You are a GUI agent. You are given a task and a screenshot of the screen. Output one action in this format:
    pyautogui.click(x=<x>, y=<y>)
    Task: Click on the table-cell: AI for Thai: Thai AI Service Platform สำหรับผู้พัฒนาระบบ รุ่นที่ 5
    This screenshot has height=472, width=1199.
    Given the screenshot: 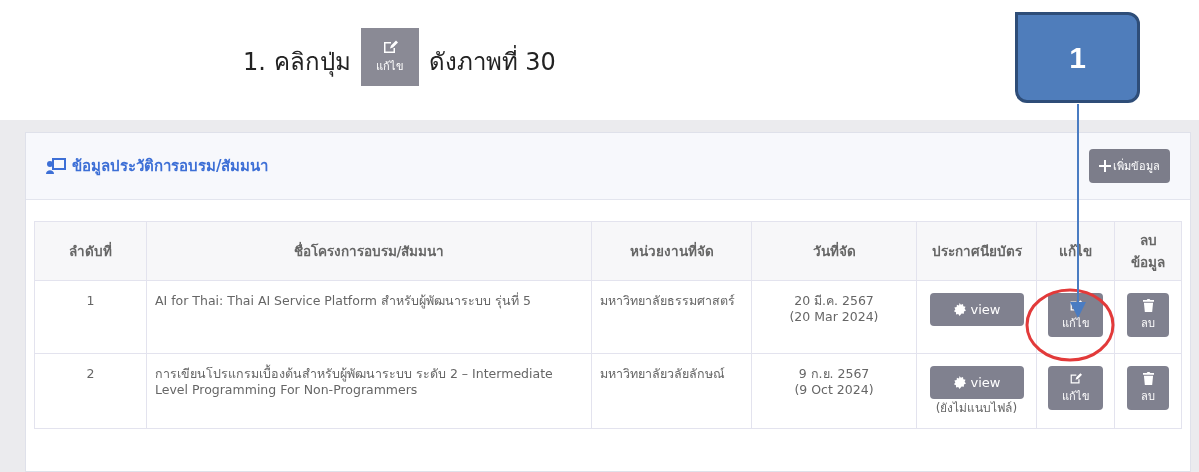 What is the action you would take?
    pyautogui.click(x=369, y=317)
    